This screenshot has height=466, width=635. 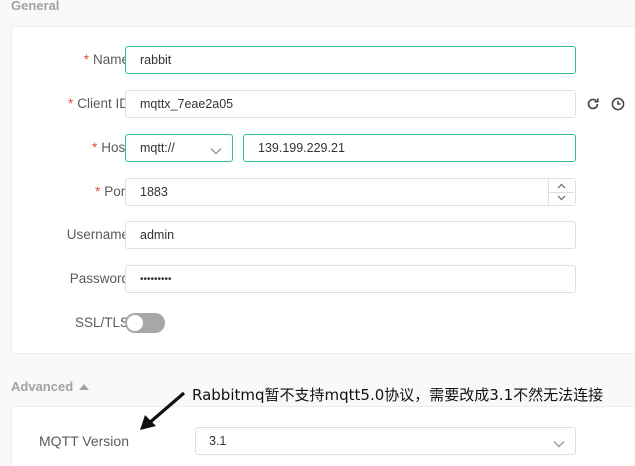 I want to click on mqtt-version-row: MQTT Version 3.1, so click(x=323, y=441).